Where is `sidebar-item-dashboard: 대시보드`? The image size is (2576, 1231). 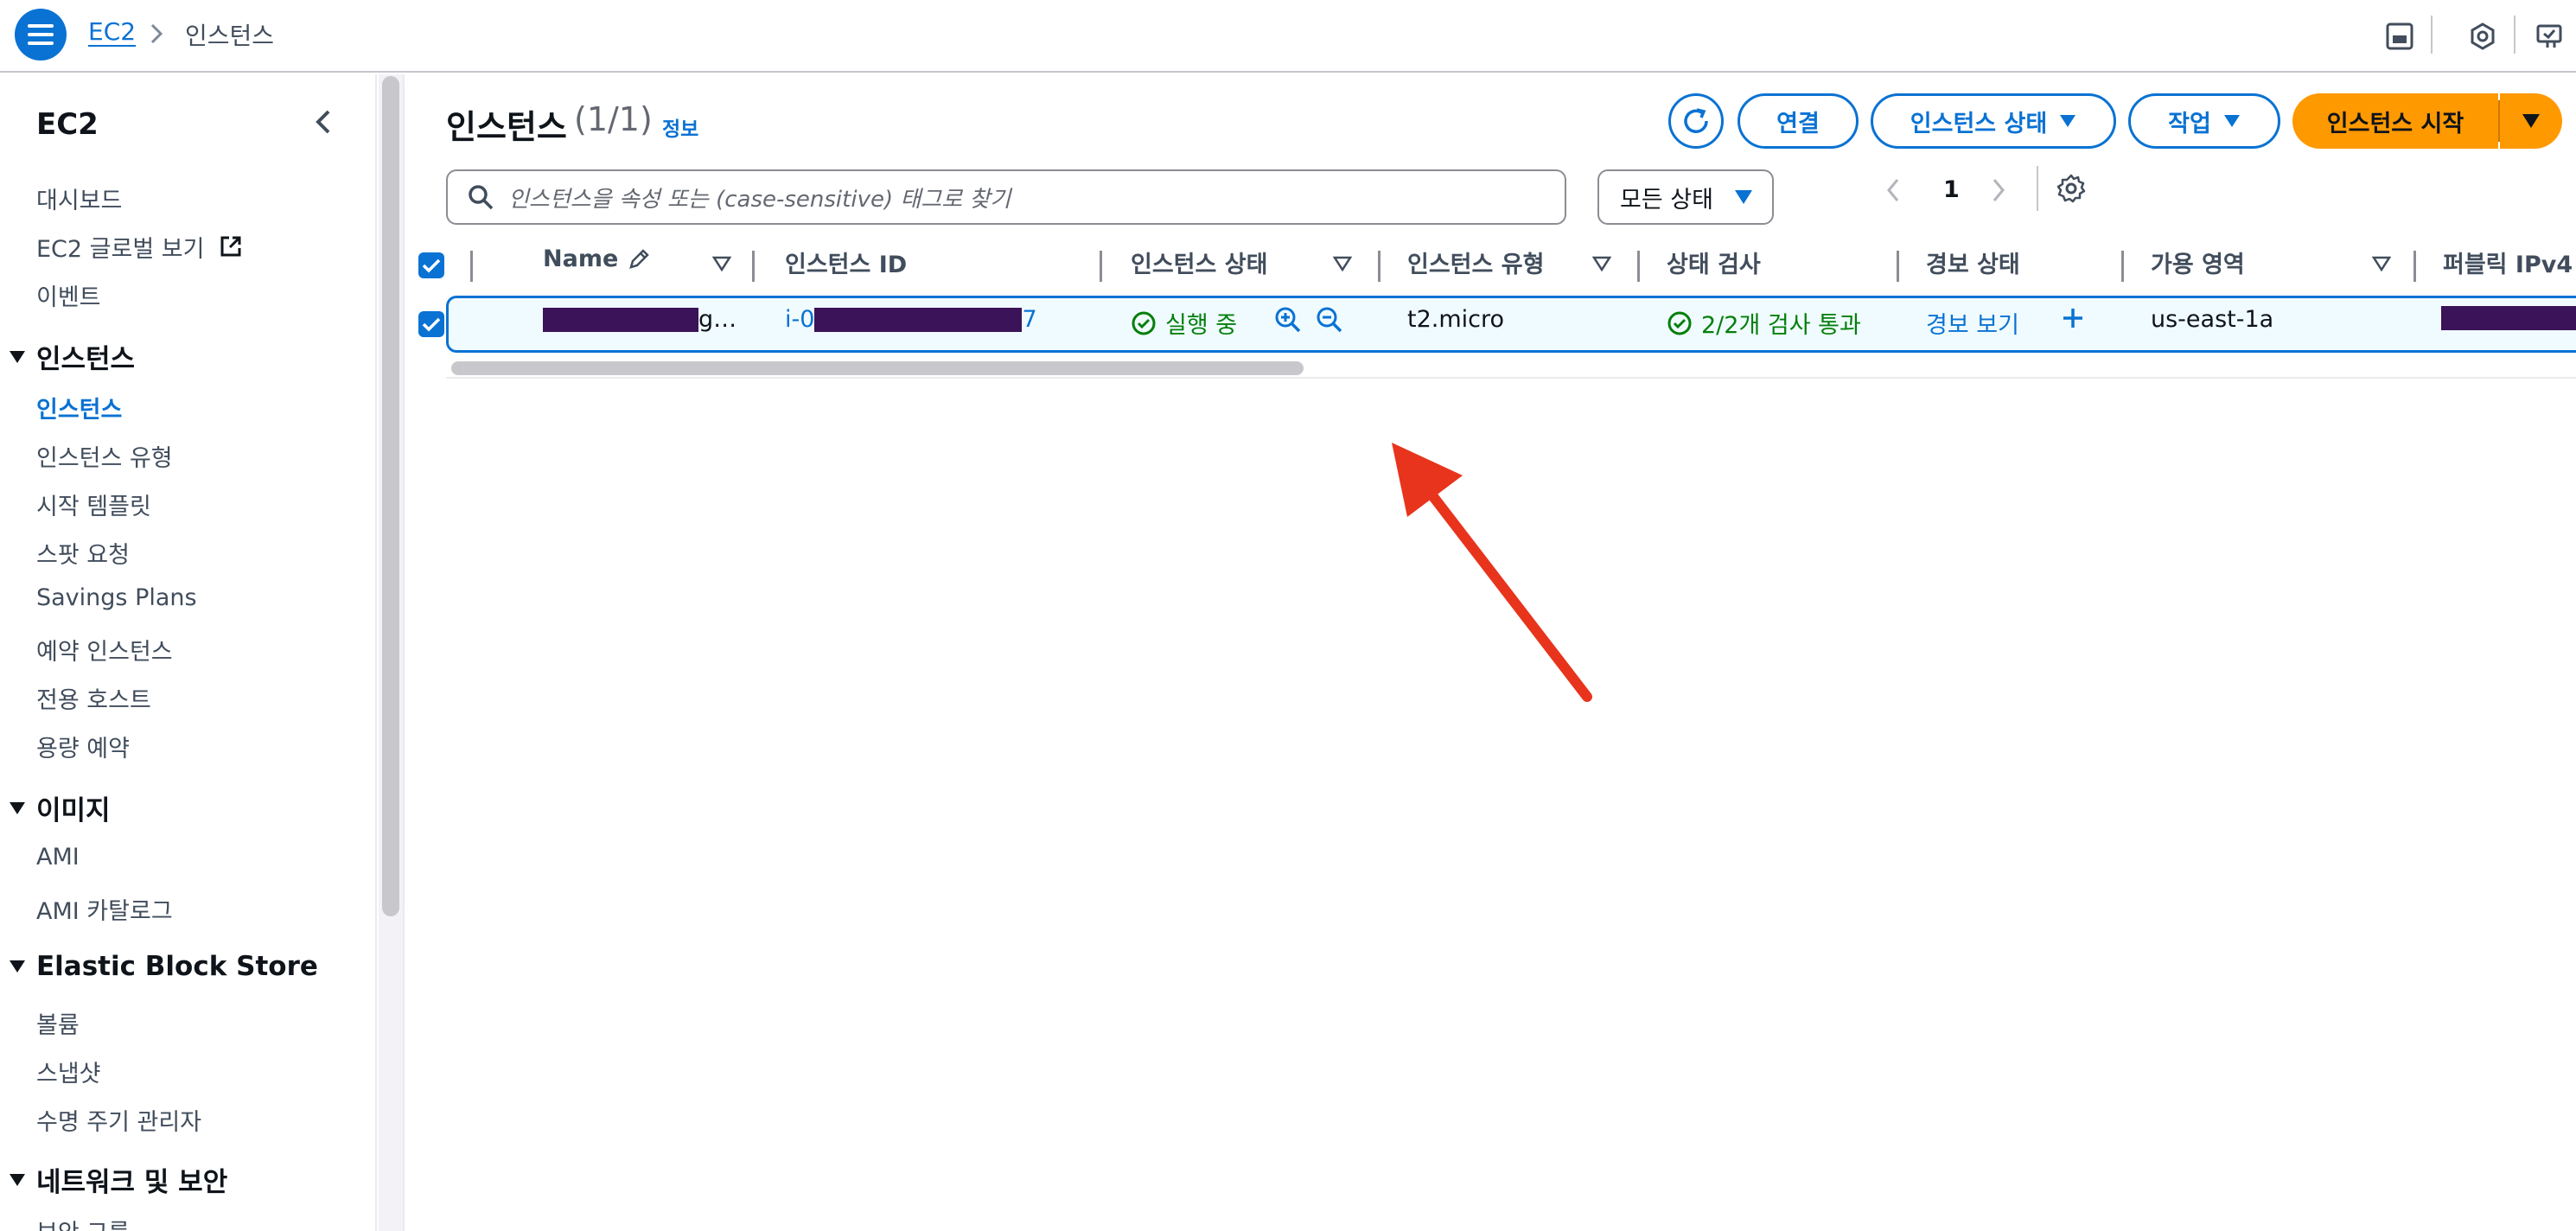
sidebar-item-dashboard: 대시보드 is located at coordinates (79, 198).